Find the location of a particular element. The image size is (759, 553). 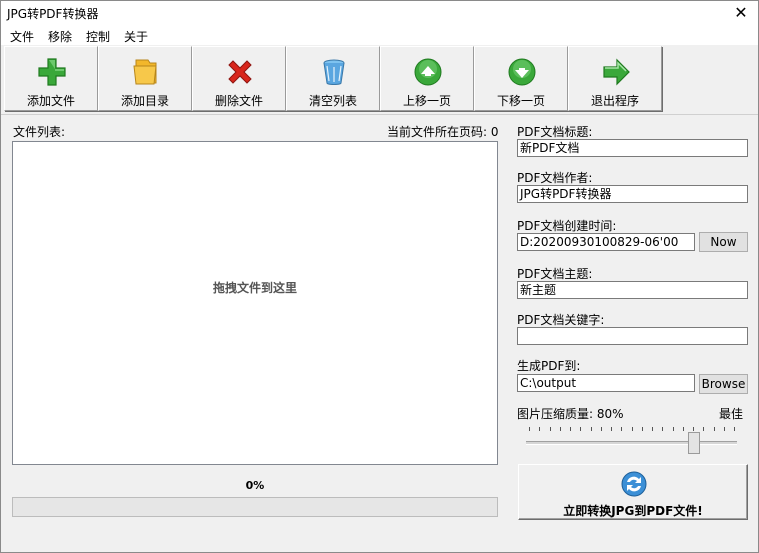

menu-file: 文件 is located at coordinates (22, 36).